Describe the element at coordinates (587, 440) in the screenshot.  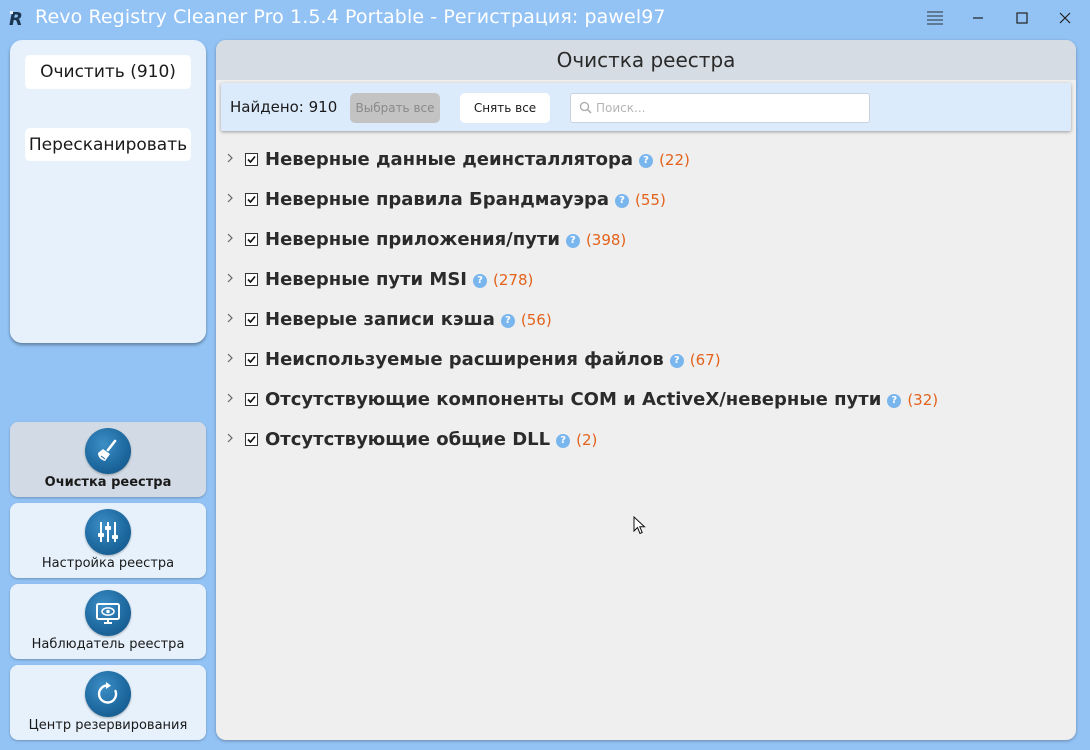
I see `item-count: (2)` at that location.